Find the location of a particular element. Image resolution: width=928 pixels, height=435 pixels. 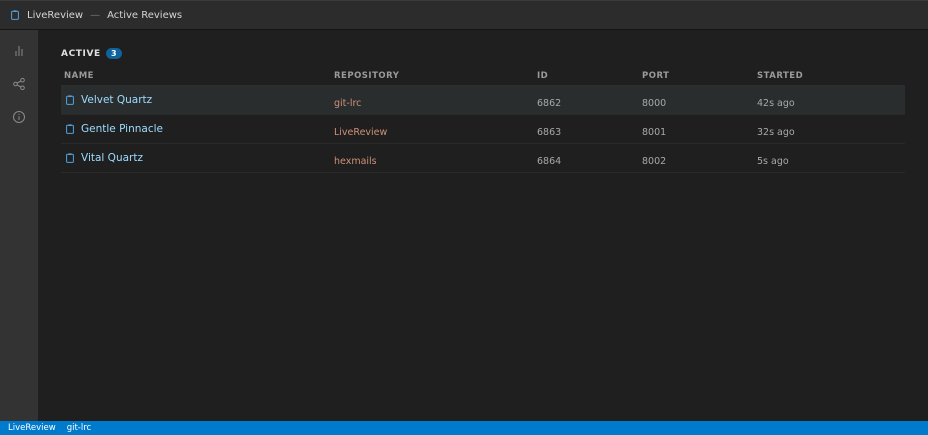

activity-bar is located at coordinates (19, 225).